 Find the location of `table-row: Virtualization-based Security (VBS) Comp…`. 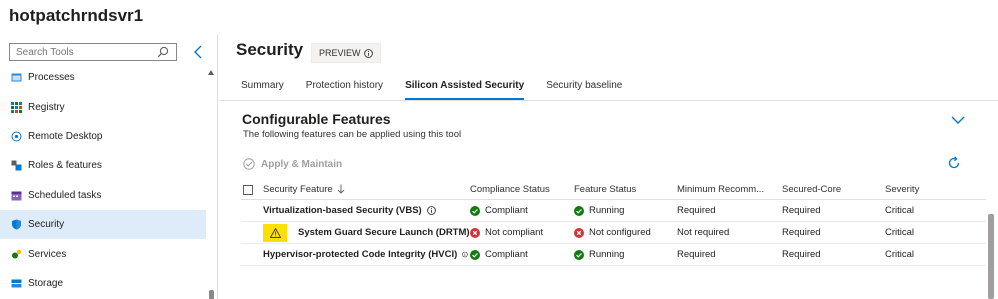

table-row: Virtualization-based Security (VBS) Comp… is located at coordinates (613, 211).